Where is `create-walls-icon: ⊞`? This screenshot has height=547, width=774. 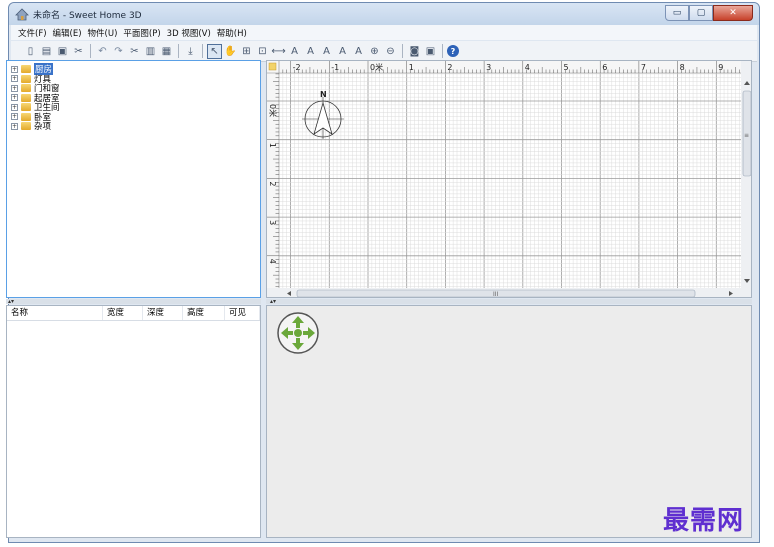 create-walls-icon: ⊞ is located at coordinates (246, 51).